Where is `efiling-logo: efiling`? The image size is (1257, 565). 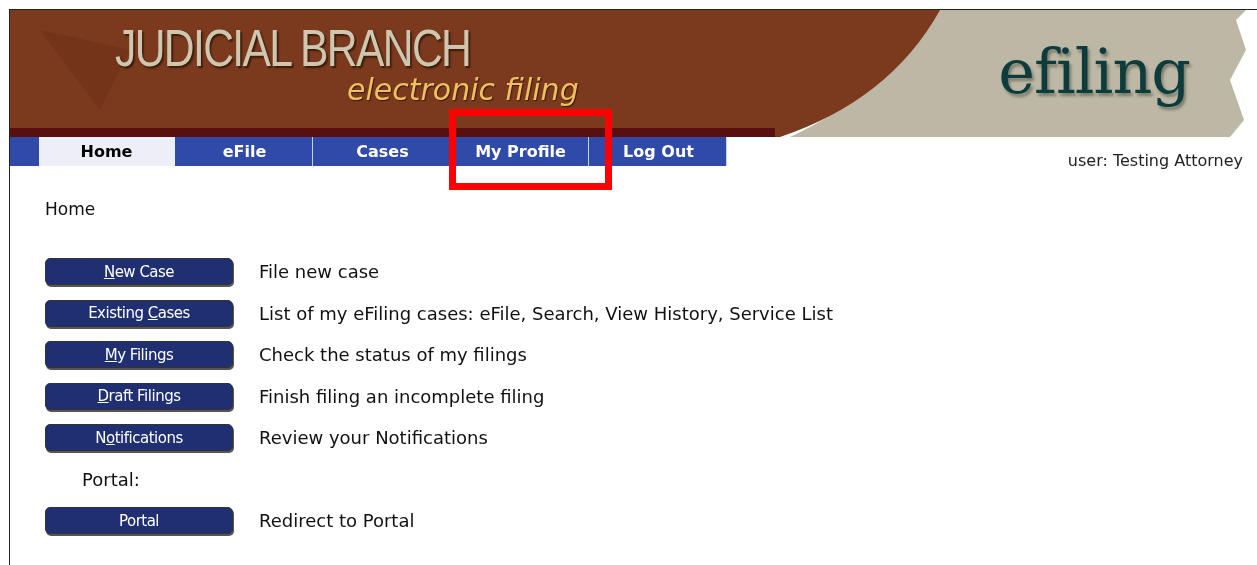
efiling-logo: efiling is located at coordinates (1094, 71).